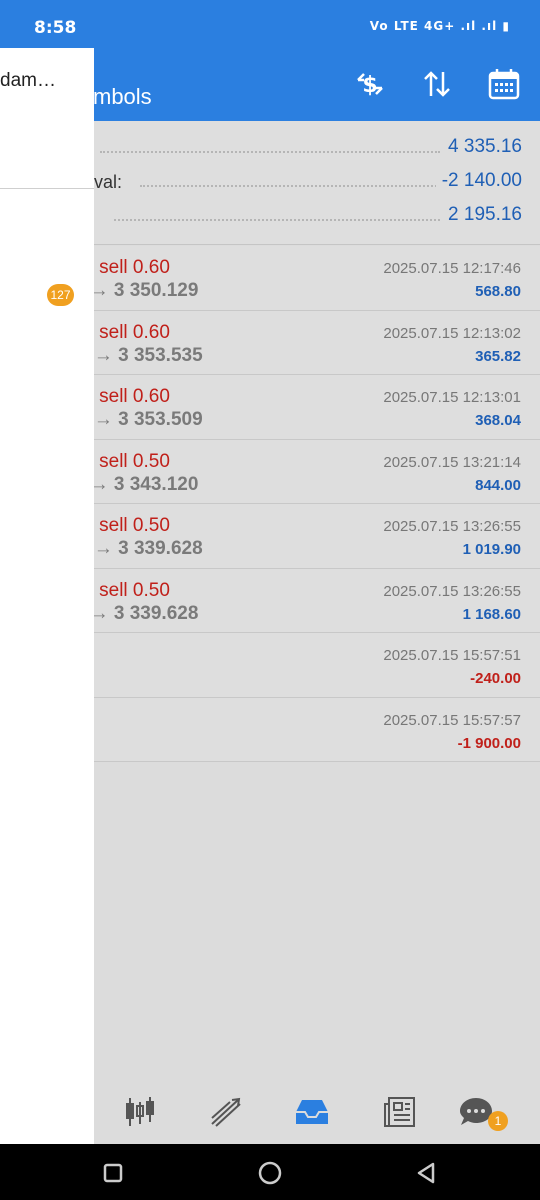 The width and height of the screenshot is (540, 1200). Describe the element at coordinates (452, 397) in the screenshot. I see `deal-time: 2025.07.15 12:13:01` at that location.